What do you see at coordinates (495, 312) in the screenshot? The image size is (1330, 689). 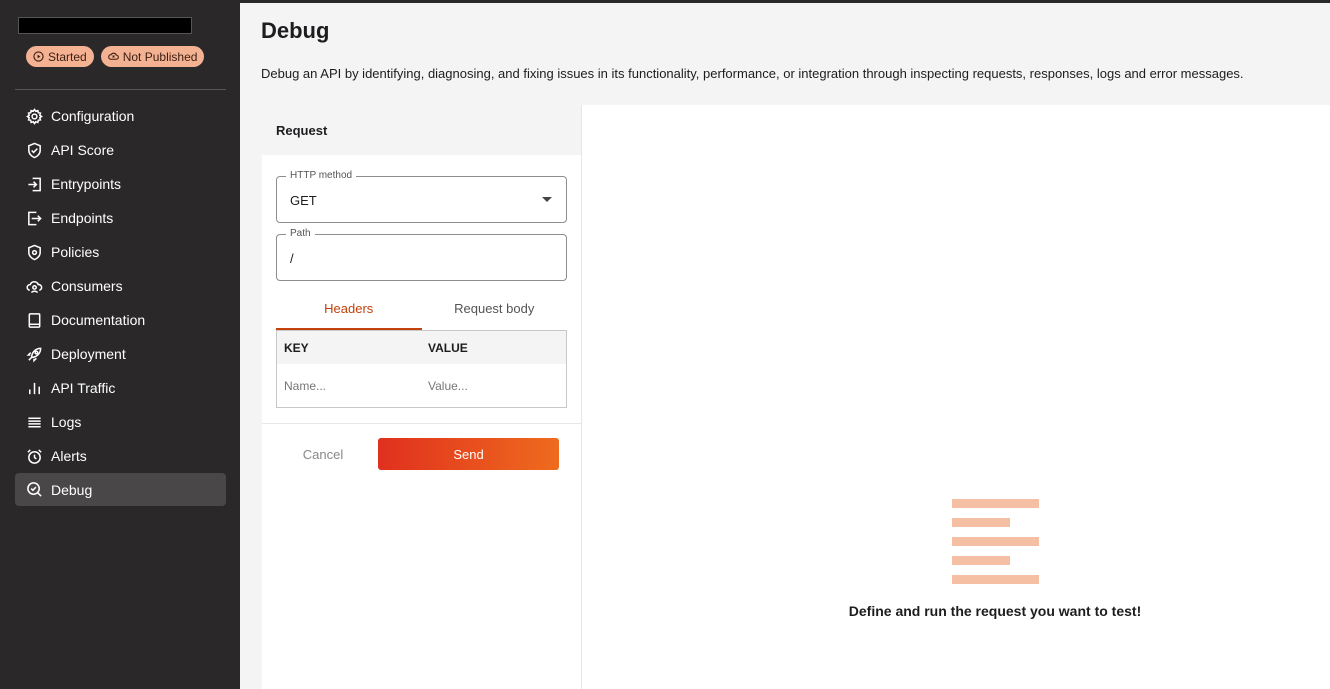 I see `tab-request-body: Request body` at bounding box center [495, 312].